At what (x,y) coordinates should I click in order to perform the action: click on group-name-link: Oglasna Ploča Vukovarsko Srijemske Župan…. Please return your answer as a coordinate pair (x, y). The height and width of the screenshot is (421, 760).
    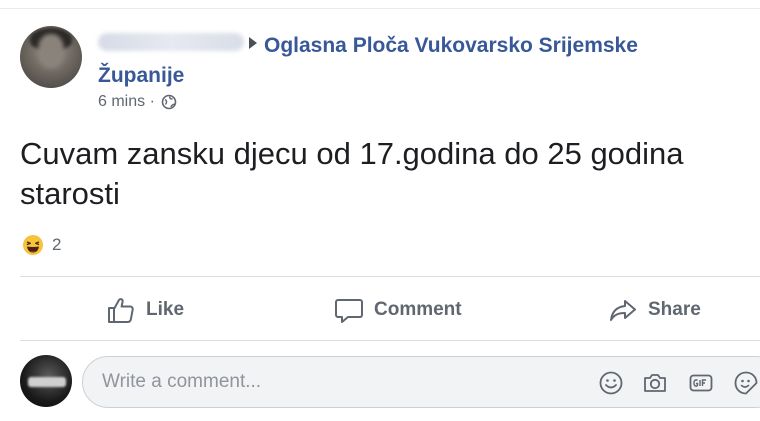
    Looking at the image, I should click on (398, 61).